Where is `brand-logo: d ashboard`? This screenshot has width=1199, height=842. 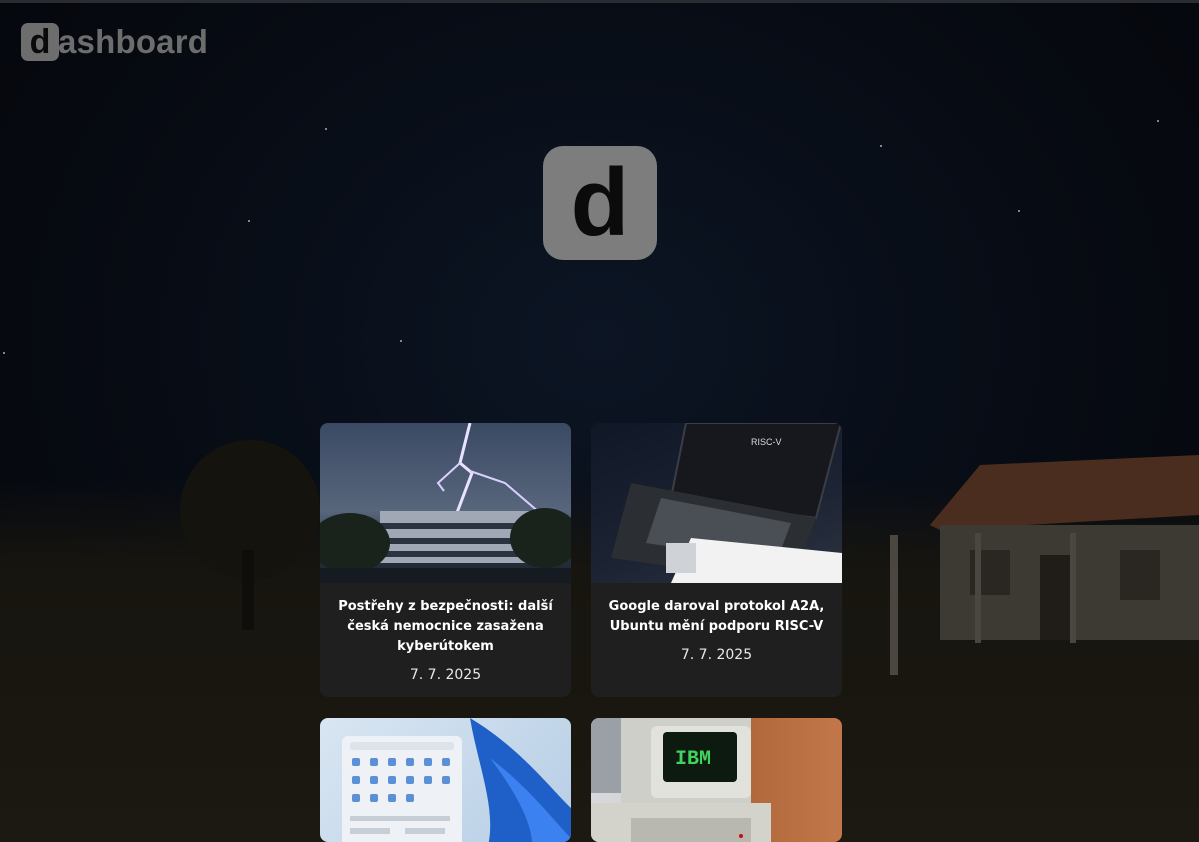
brand-logo: d ashboard is located at coordinates (114, 42).